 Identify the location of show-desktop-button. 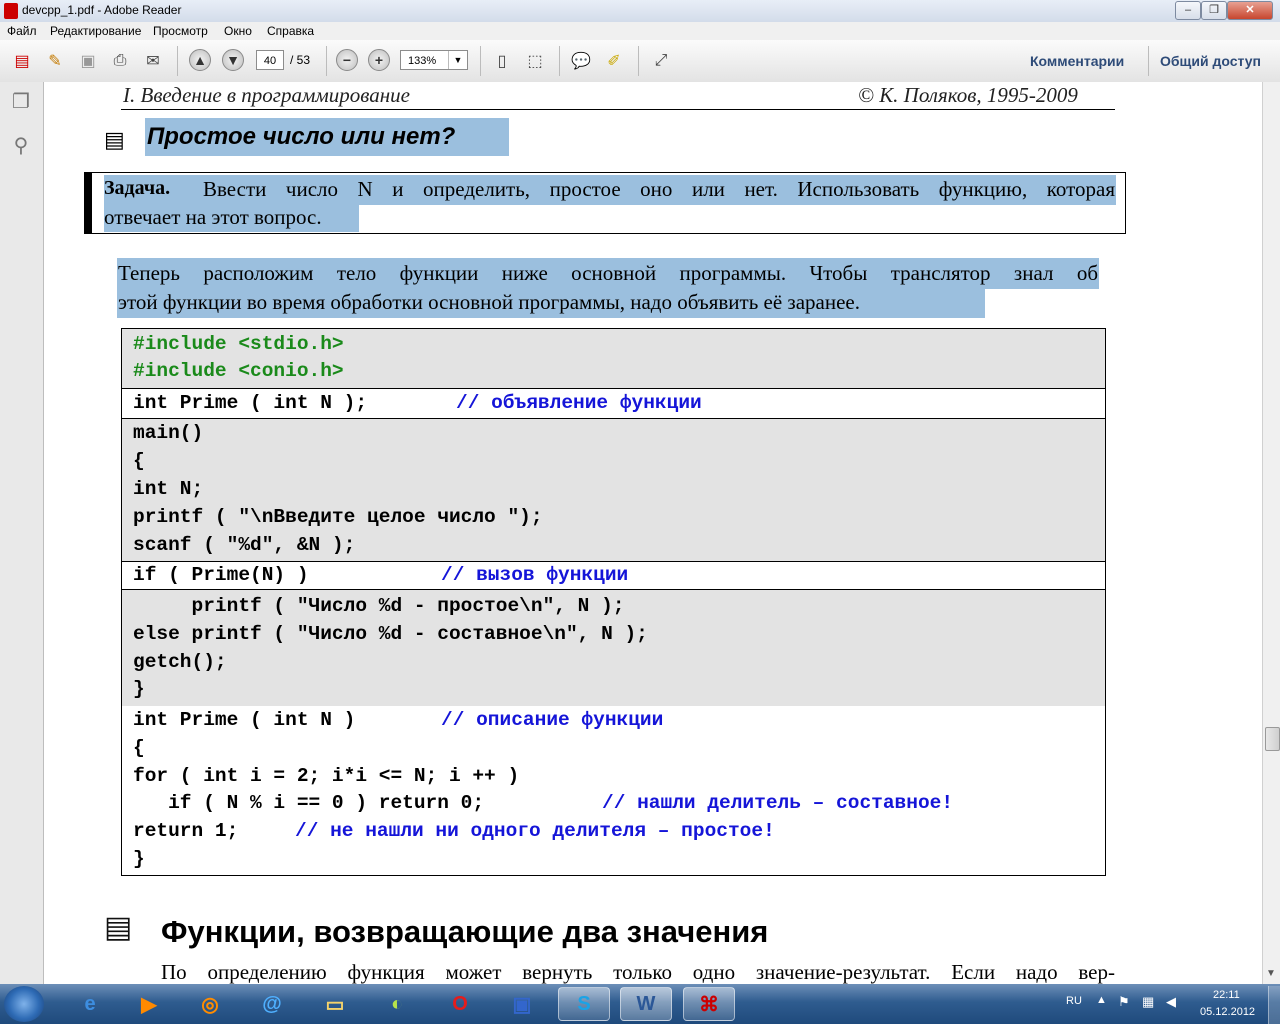
(1274, 1005).